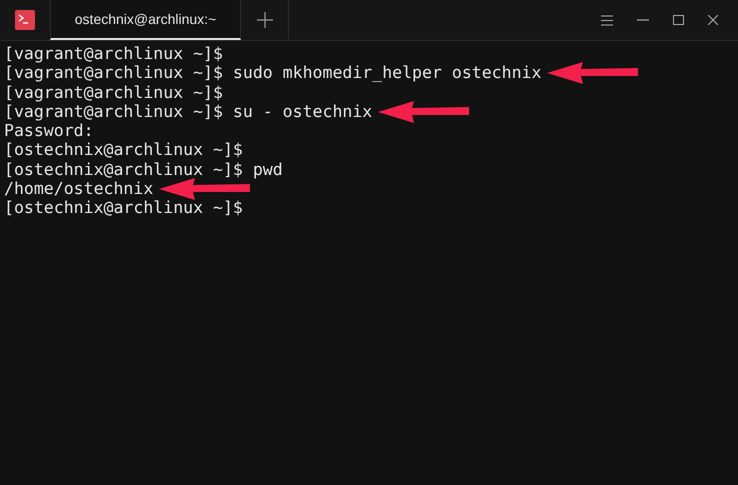  I want to click on terminal-line: /home/ostechnix, so click(79, 188).